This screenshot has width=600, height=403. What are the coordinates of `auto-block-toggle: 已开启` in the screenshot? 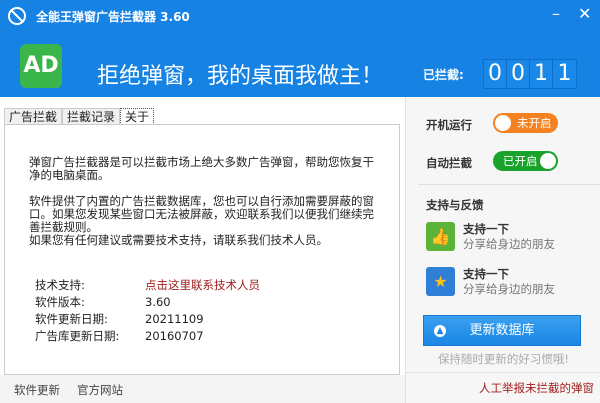 It's located at (525, 161).